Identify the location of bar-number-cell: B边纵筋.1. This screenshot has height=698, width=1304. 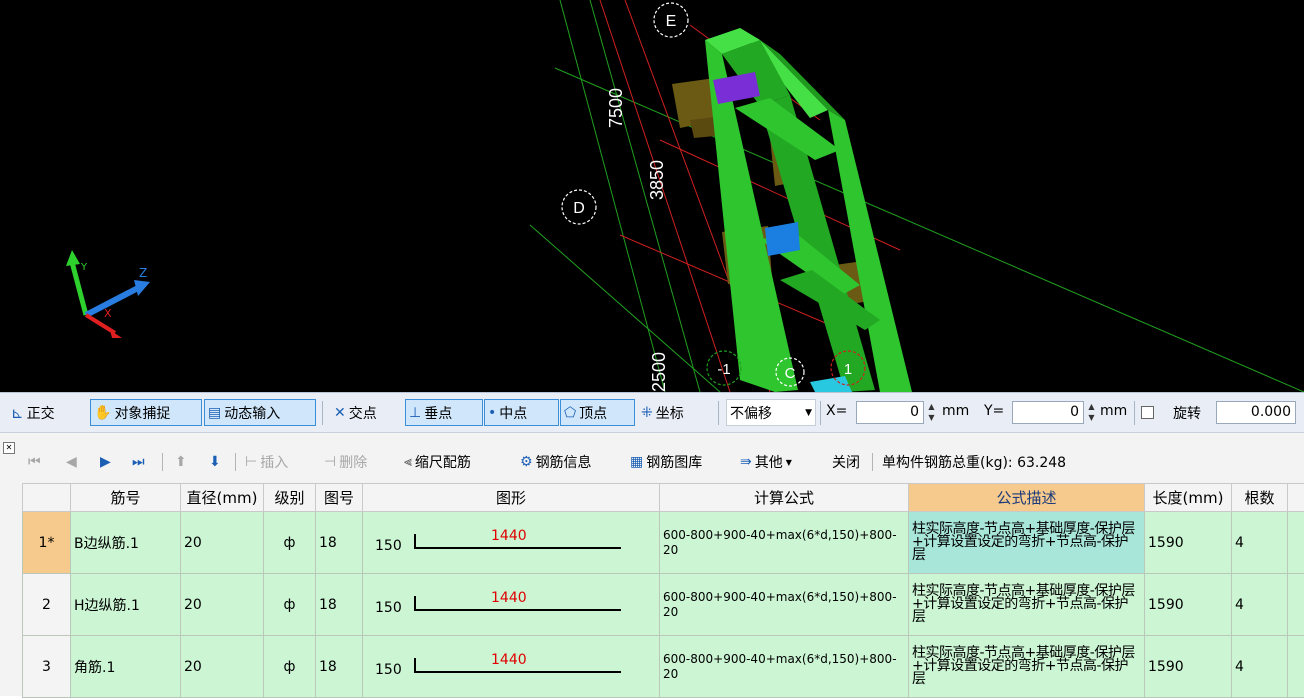
(126, 543).